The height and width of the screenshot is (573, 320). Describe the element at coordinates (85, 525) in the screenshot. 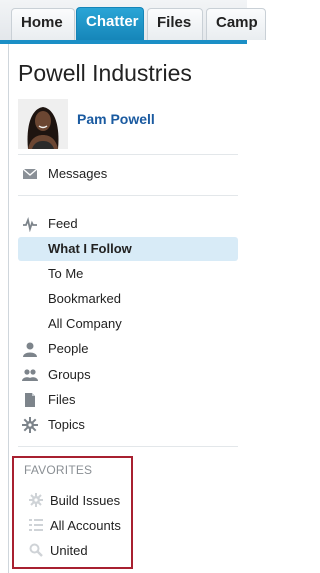

I see `favorite-item-label: All Accounts` at that location.